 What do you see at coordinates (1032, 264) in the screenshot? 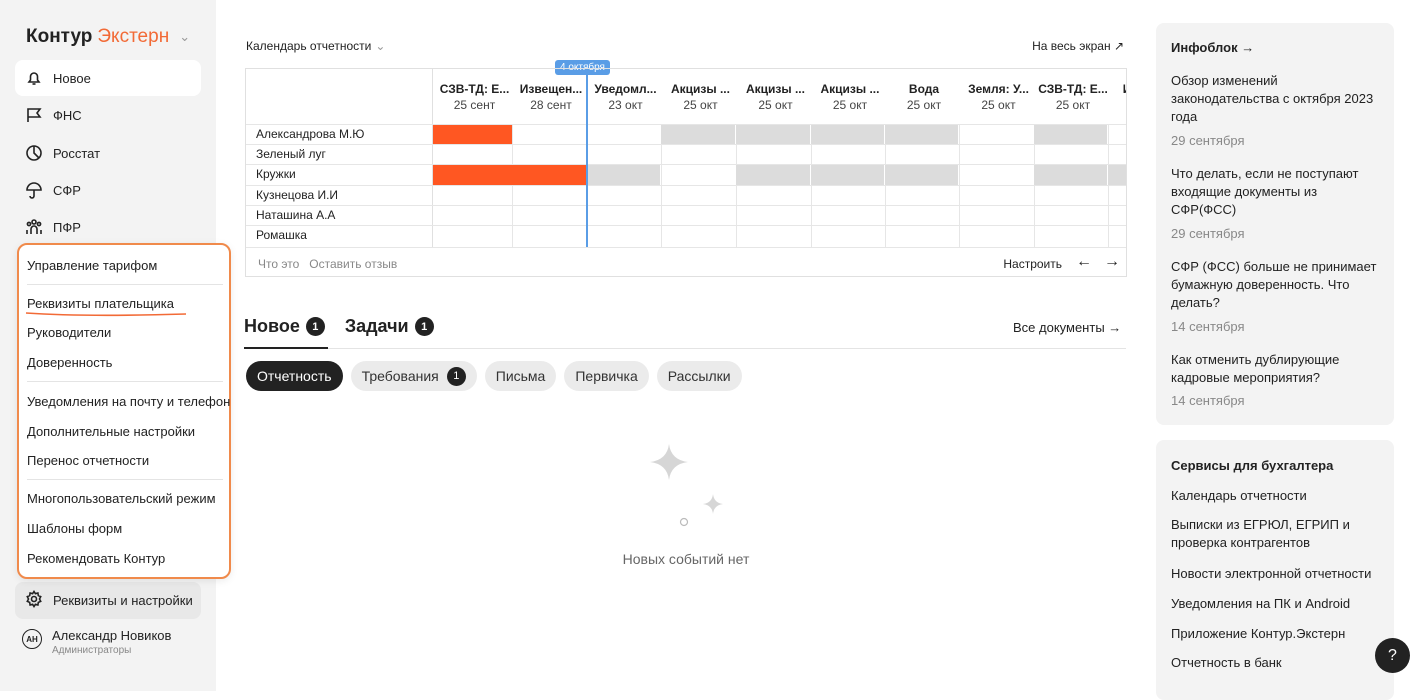
I see `configure-link: Настроить` at bounding box center [1032, 264].